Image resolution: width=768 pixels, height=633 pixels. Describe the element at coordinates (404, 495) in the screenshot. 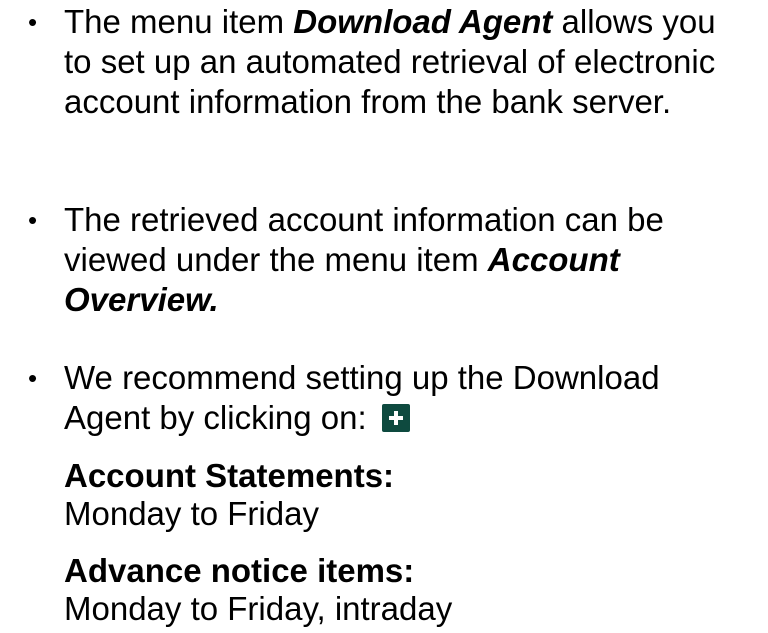

I see `schedule-account-statements: Account Statements: Monday to Friday` at that location.